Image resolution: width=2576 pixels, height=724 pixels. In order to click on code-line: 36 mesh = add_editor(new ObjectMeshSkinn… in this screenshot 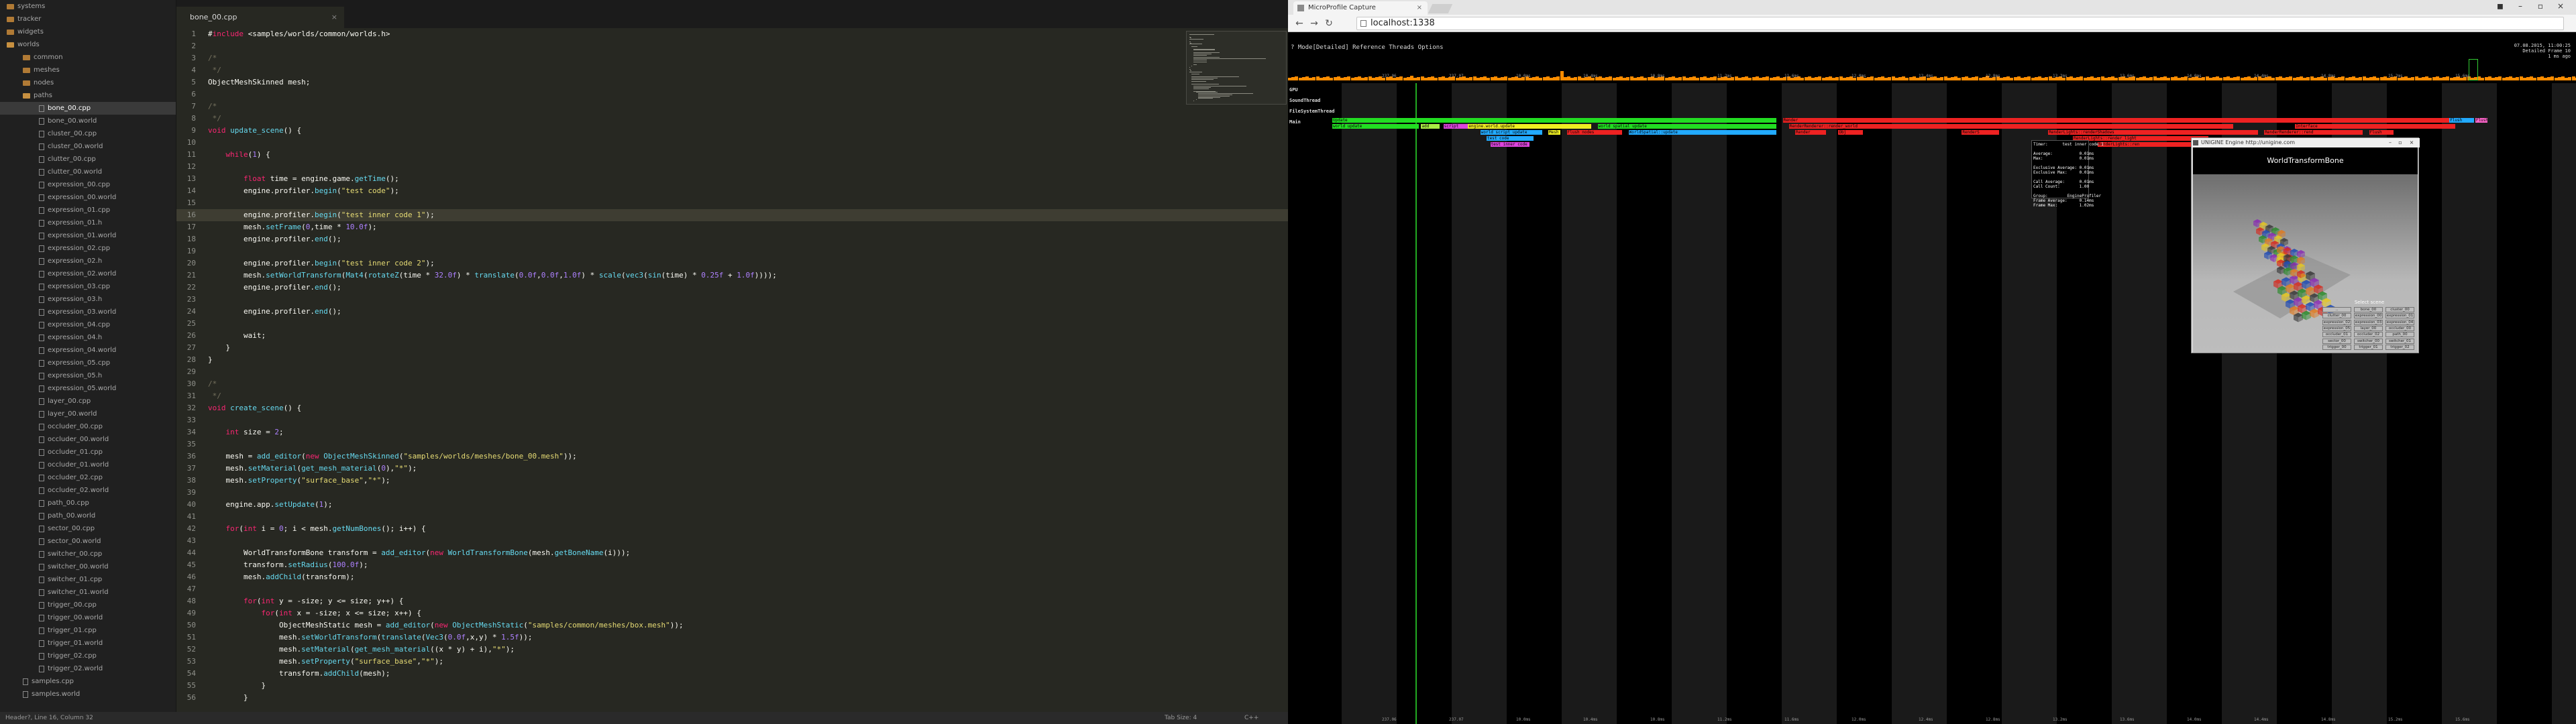, I will do `click(732, 457)`.